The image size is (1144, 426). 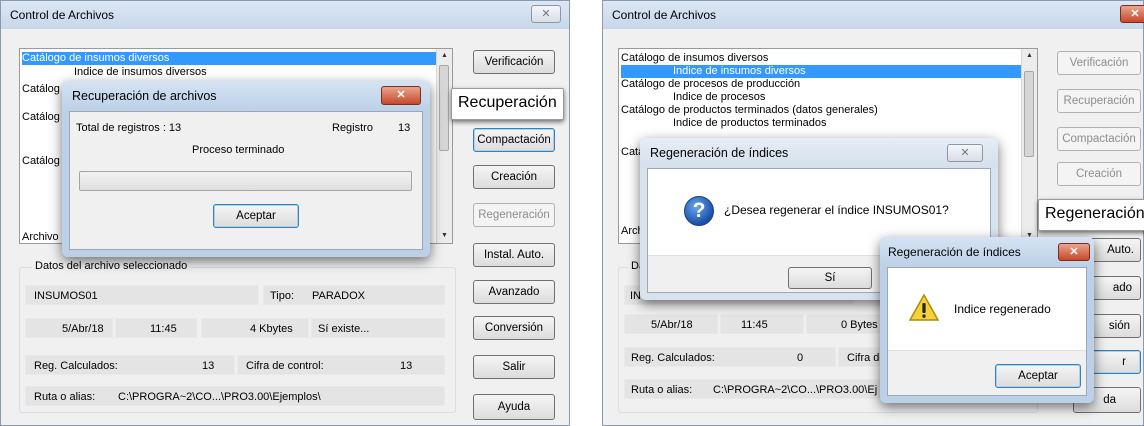 What do you see at coordinates (795, 390) in the screenshot?
I see `ruta-value: C:\PROGRA~2\CO...\PRO3.00\Ej` at bounding box center [795, 390].